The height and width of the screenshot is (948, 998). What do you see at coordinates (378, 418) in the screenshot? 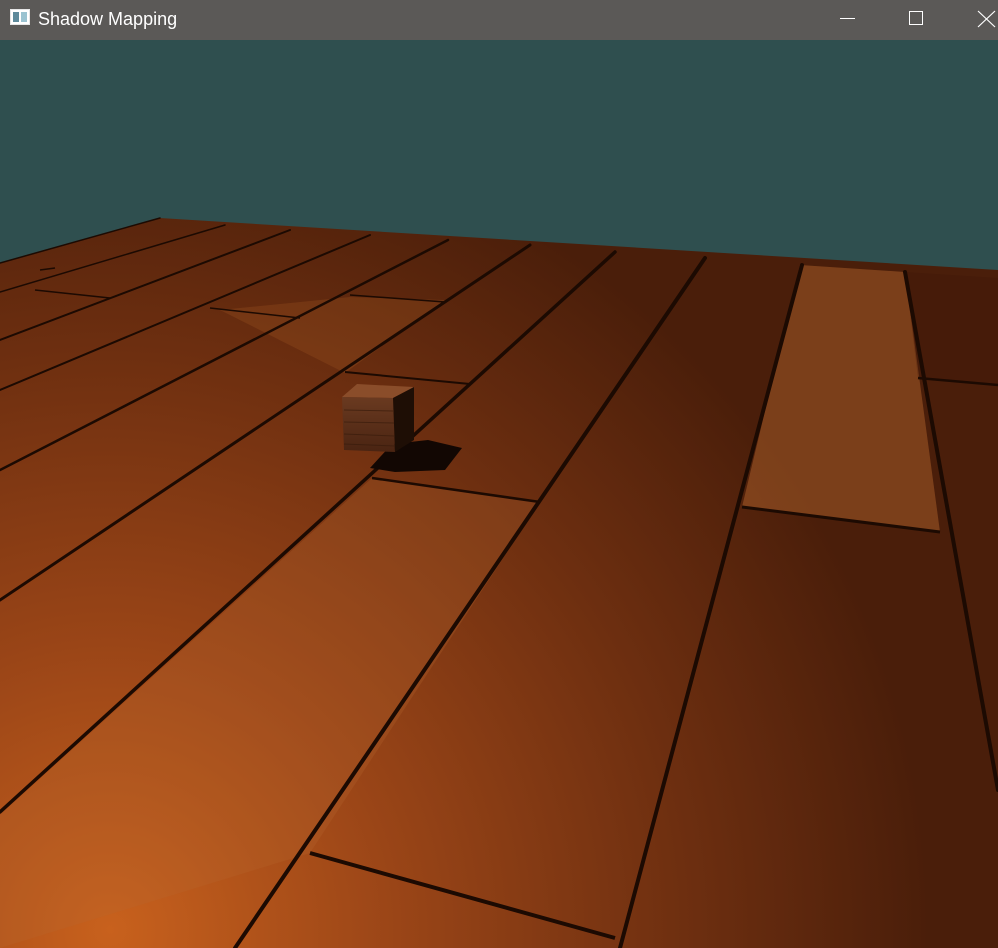
I see `wooden-cube` at bounding box center [378, 418].